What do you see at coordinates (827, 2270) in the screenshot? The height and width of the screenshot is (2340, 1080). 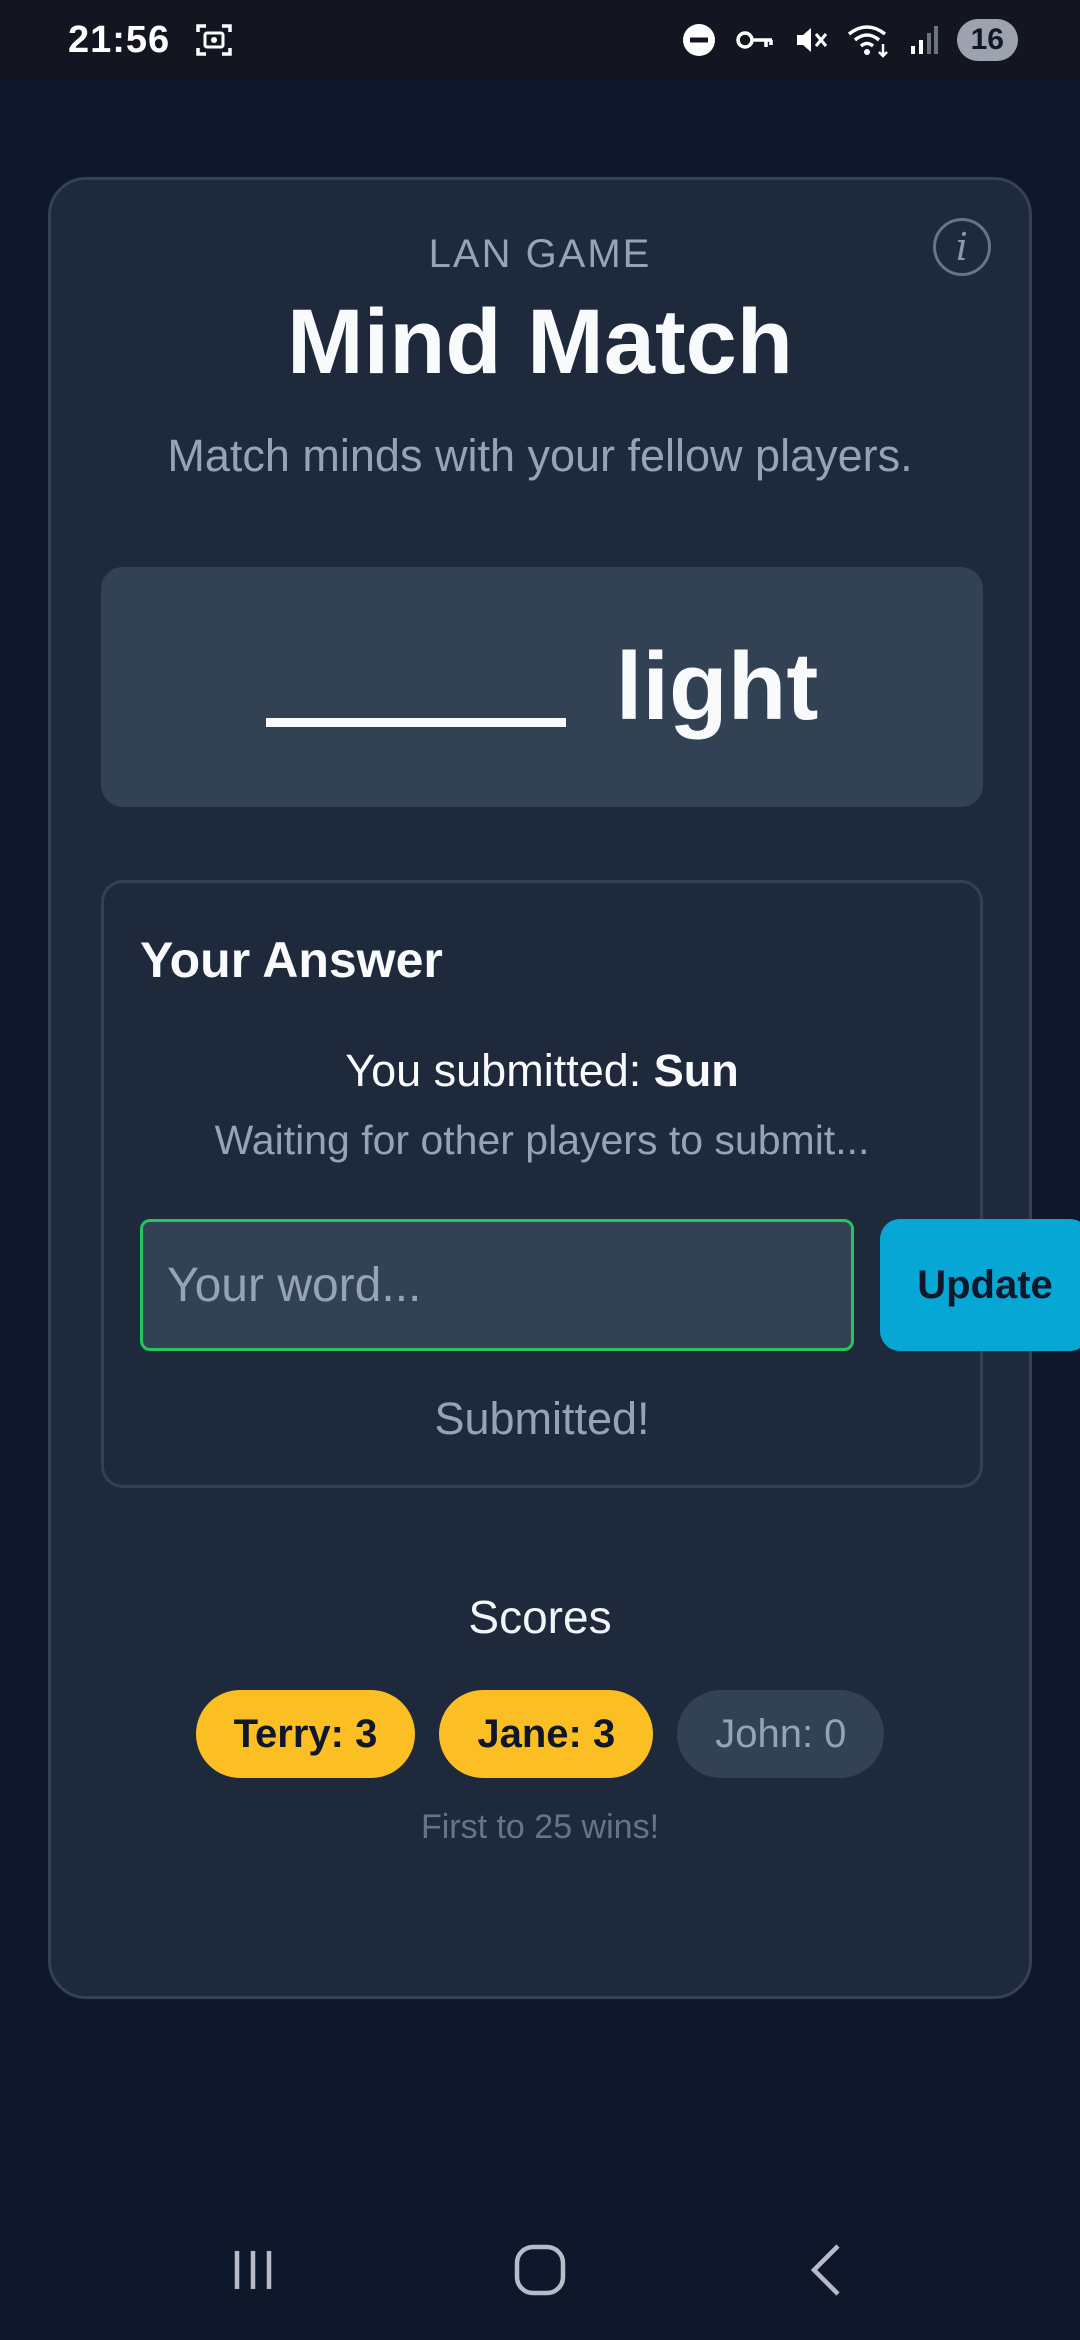 I see `back-icon` at bounding box center [827, 2270].